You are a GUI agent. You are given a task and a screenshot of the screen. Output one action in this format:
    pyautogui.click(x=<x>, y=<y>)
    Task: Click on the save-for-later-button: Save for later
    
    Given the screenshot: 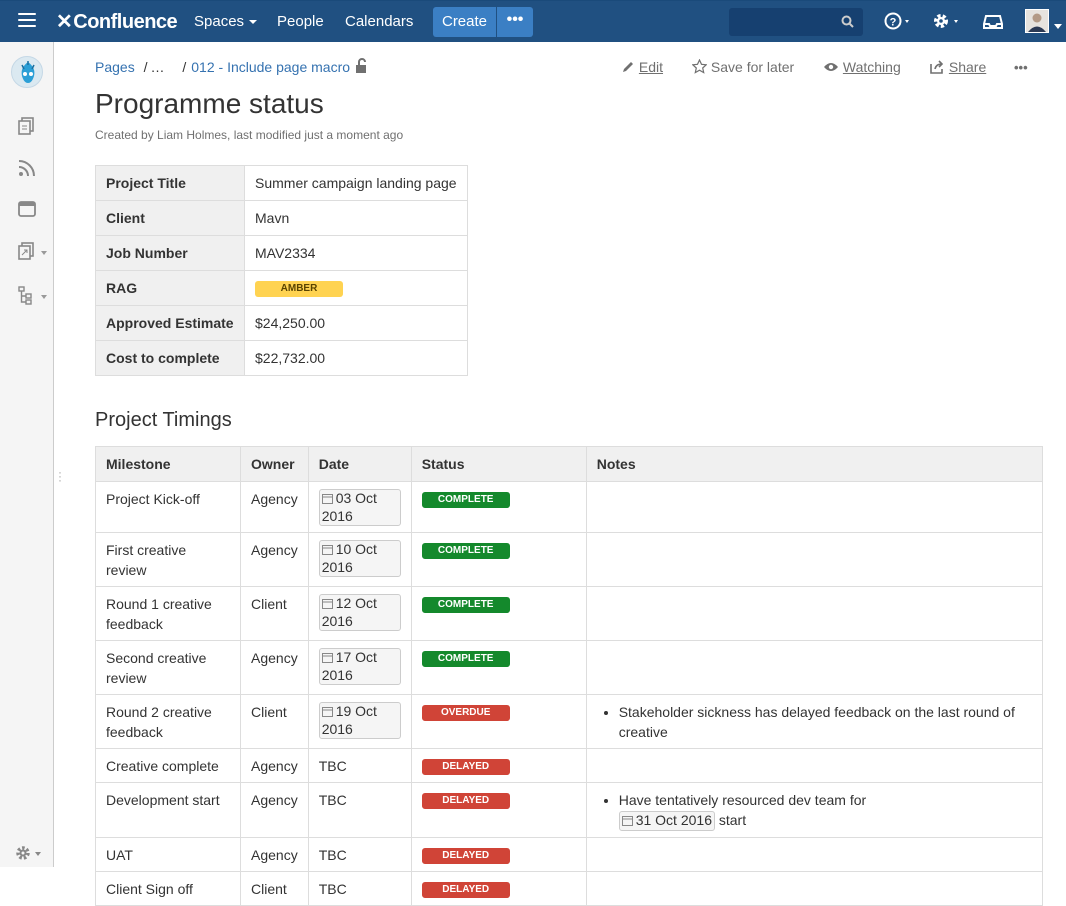 What is the action you would take?
    pyautogui.click(x=742, y=66)
    